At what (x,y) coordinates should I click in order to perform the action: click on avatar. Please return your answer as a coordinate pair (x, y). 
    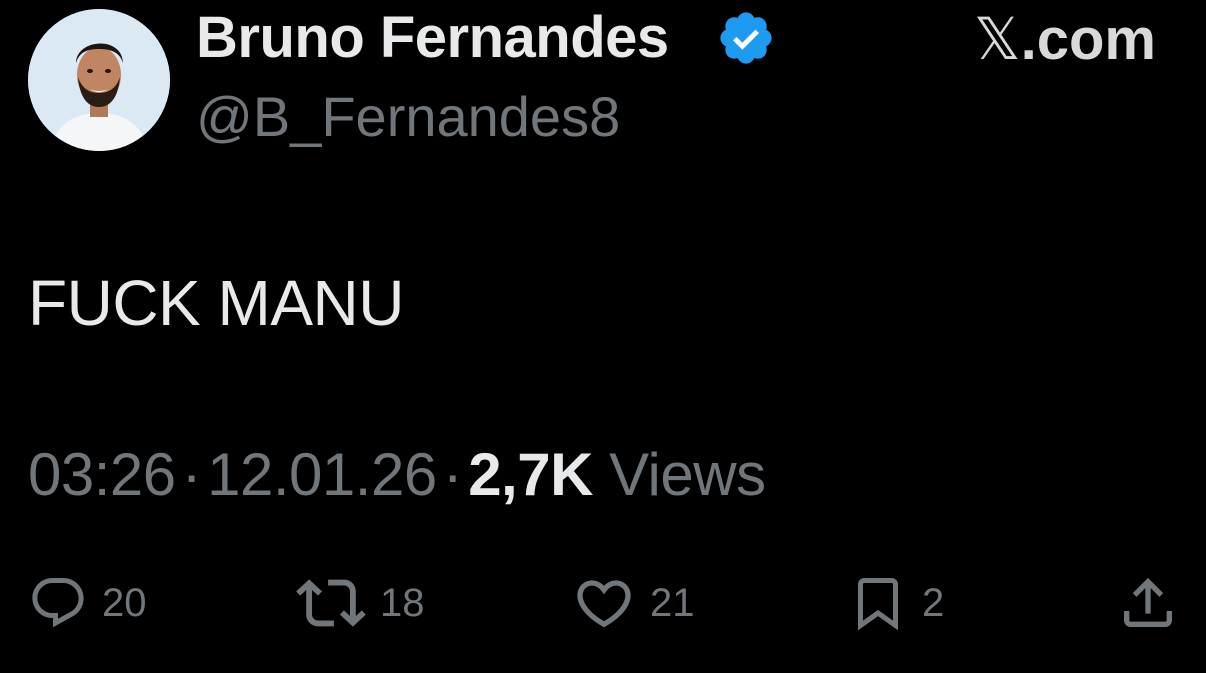
    Looking at the image, I should click on (99, 80).